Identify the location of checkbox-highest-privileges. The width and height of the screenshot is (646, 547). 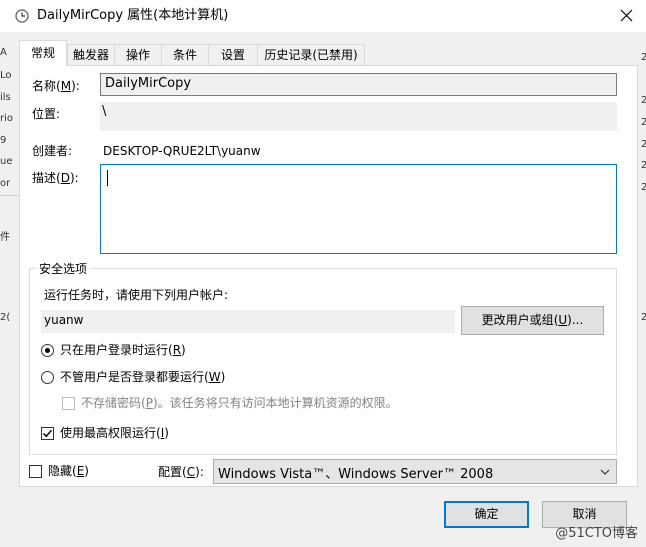
(47, 433).